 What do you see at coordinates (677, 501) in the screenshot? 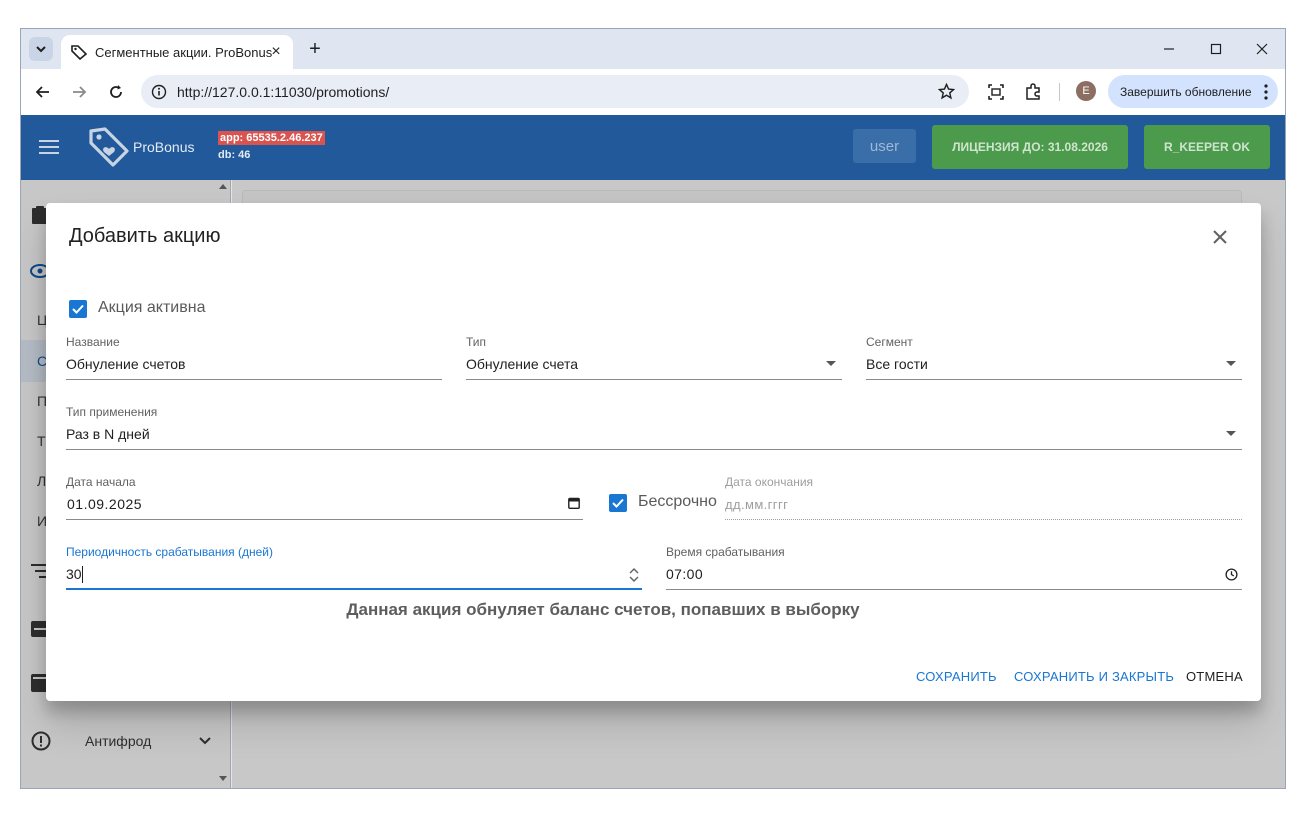
I see `unlimited-checkbox-label: Бессрочно` at bounding box center [677, 501].